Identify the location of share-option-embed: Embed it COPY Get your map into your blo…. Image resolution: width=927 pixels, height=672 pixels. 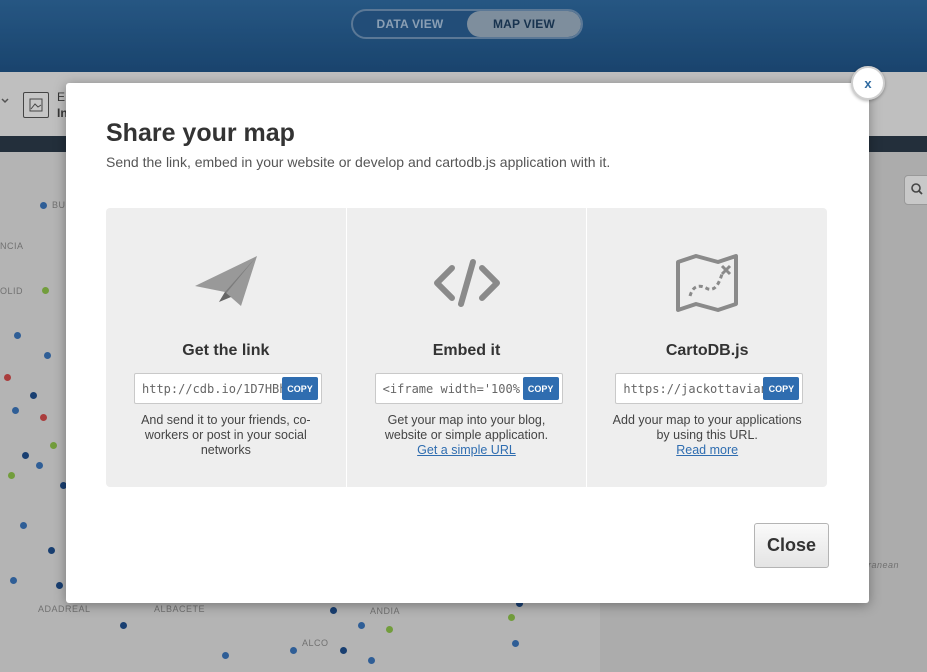
(466, 347).